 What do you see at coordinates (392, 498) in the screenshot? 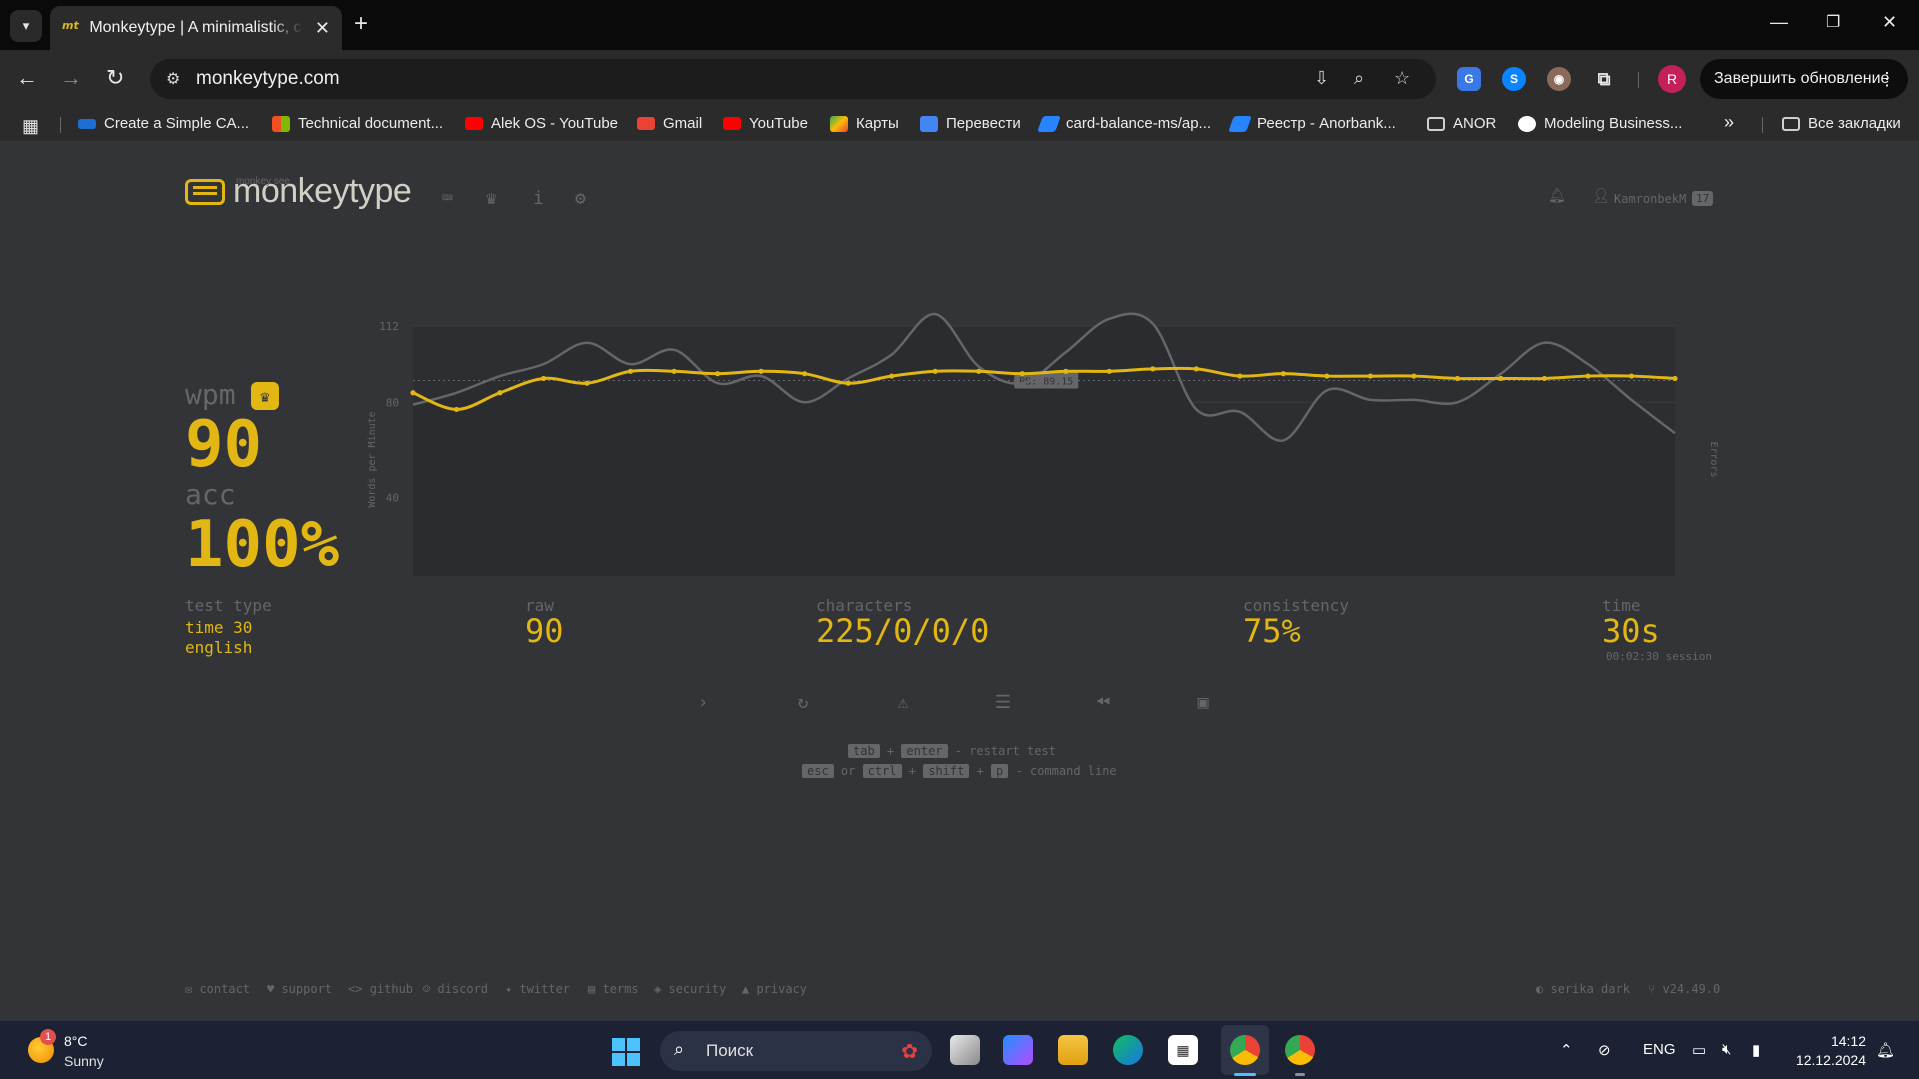
I see `y-tick-label: 40` at bounding box center [392, 498].